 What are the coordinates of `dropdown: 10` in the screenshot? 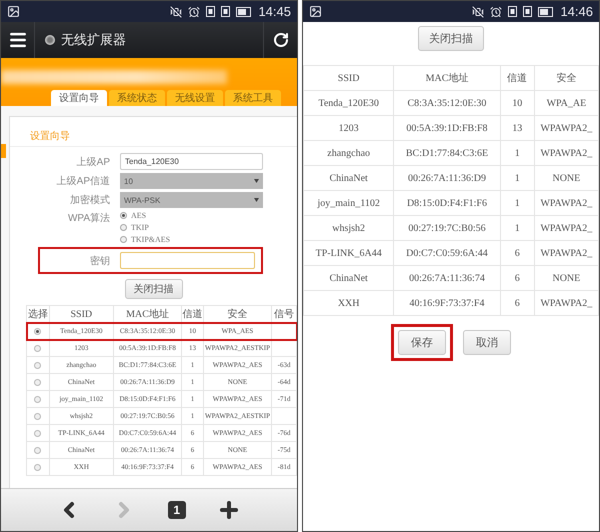 It's located at (191, 181).